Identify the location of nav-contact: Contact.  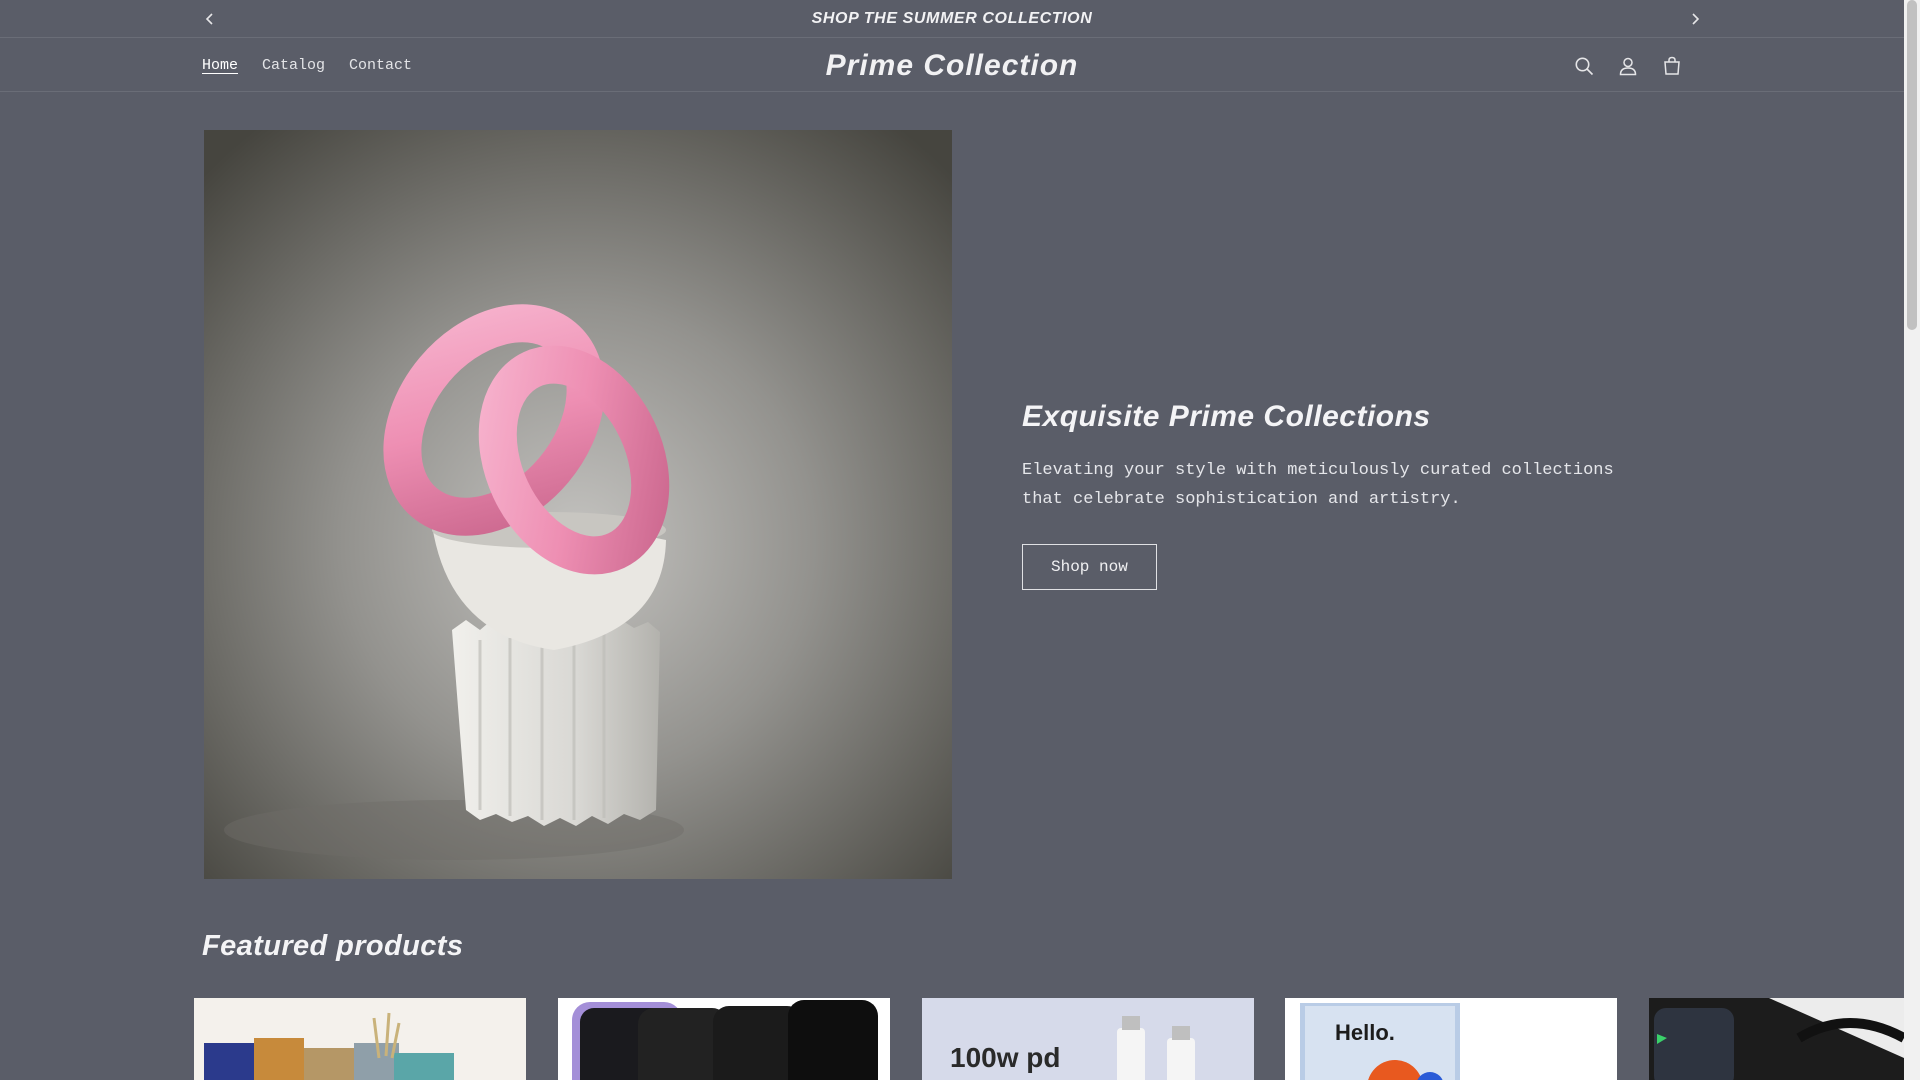
(380, 65).